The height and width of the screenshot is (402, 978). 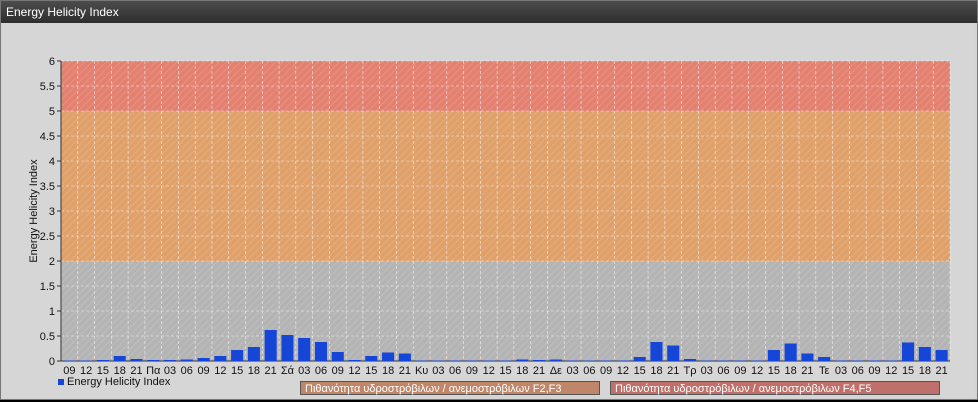 I want to click on y-tick-label: 0.5, so click(x=47, y=337).